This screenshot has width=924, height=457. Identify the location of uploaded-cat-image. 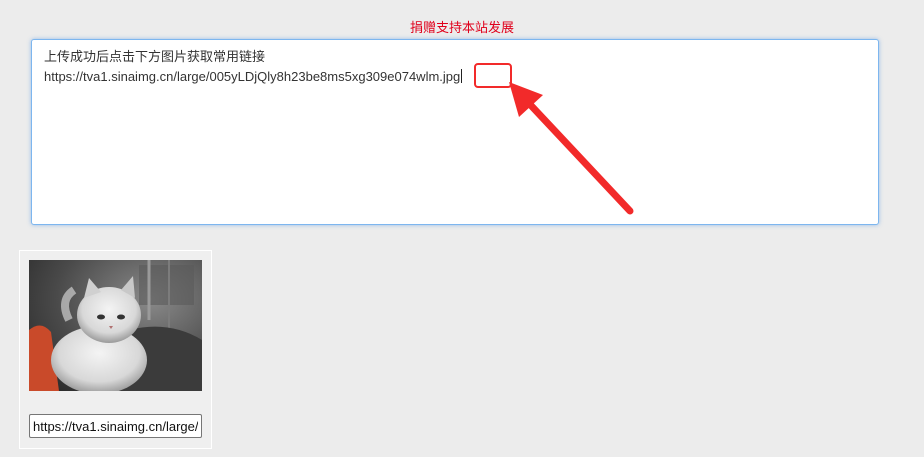
(115, 325).